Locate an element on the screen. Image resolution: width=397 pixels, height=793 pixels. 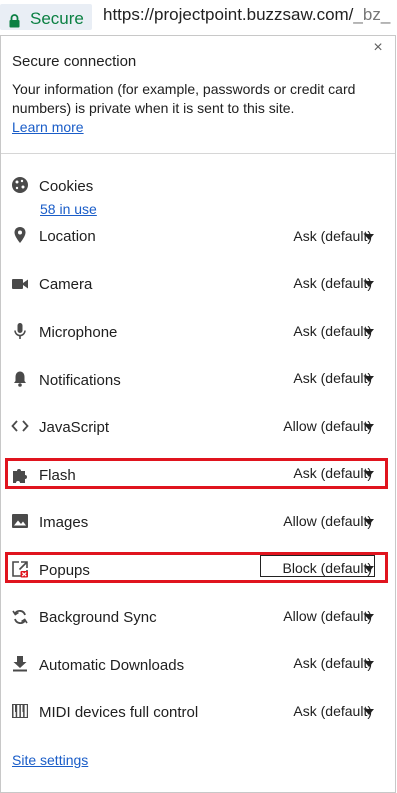
perm-label-camera: Camera is located at coordinates (66, 284).